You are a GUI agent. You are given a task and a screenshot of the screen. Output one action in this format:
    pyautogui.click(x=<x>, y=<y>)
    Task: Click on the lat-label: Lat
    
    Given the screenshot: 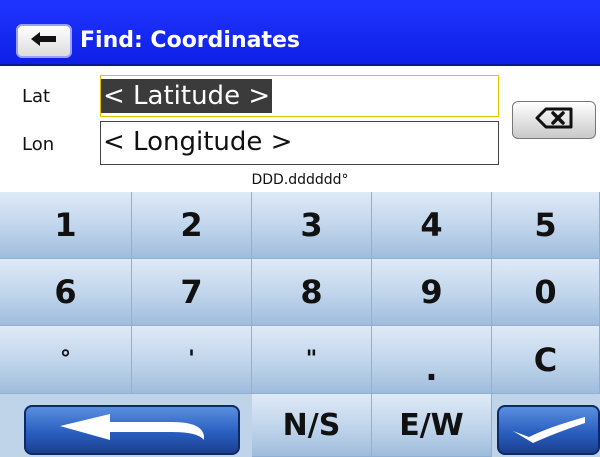 What is the action you would take?
    pyautogui.click(x=36, y=96)
    